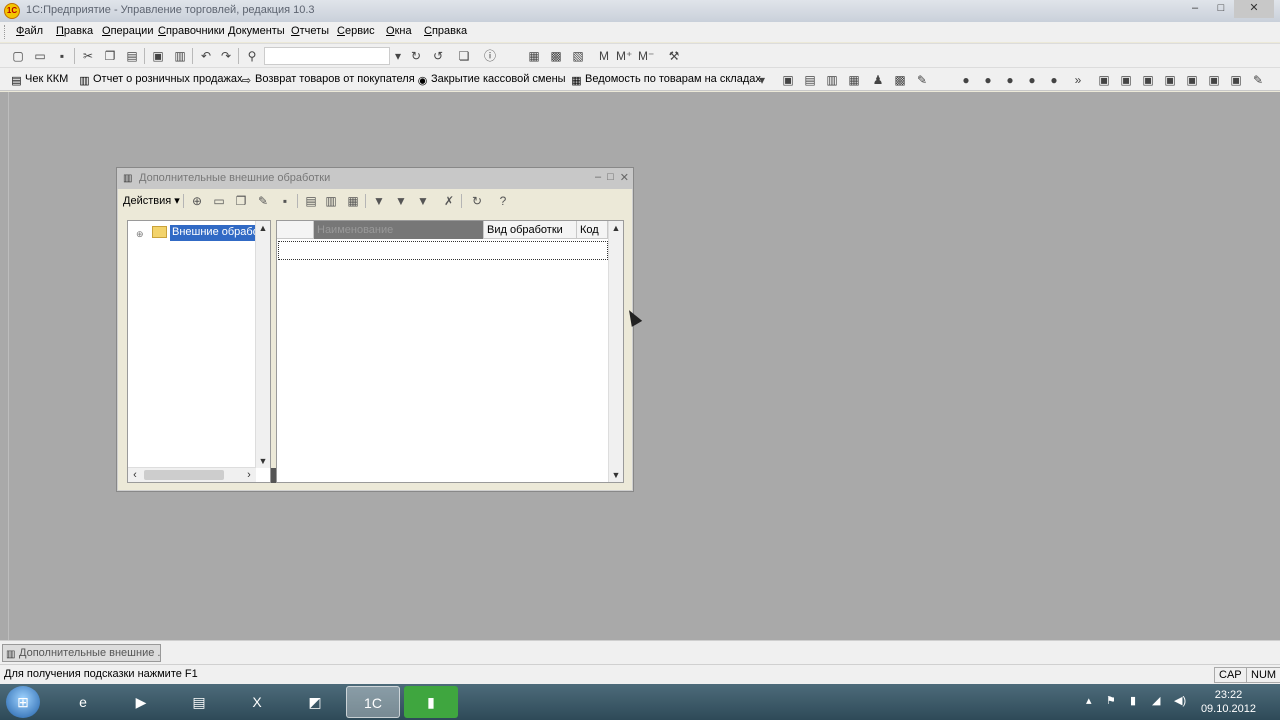 This screenshot has width=1280, height=720. I want to click on calculator-icon: ▦, so click(534, 56).